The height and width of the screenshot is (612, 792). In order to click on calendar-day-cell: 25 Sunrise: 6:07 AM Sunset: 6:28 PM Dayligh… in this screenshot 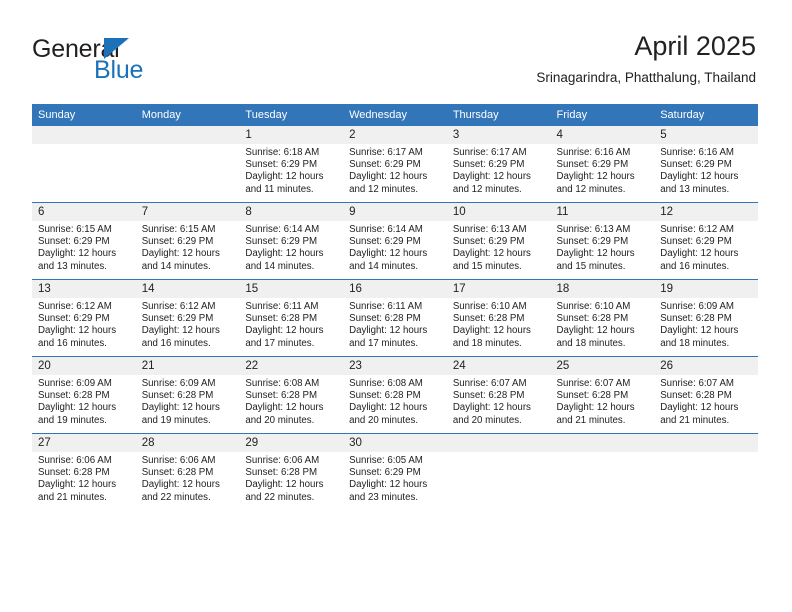, I will do `click(602, 395)`.